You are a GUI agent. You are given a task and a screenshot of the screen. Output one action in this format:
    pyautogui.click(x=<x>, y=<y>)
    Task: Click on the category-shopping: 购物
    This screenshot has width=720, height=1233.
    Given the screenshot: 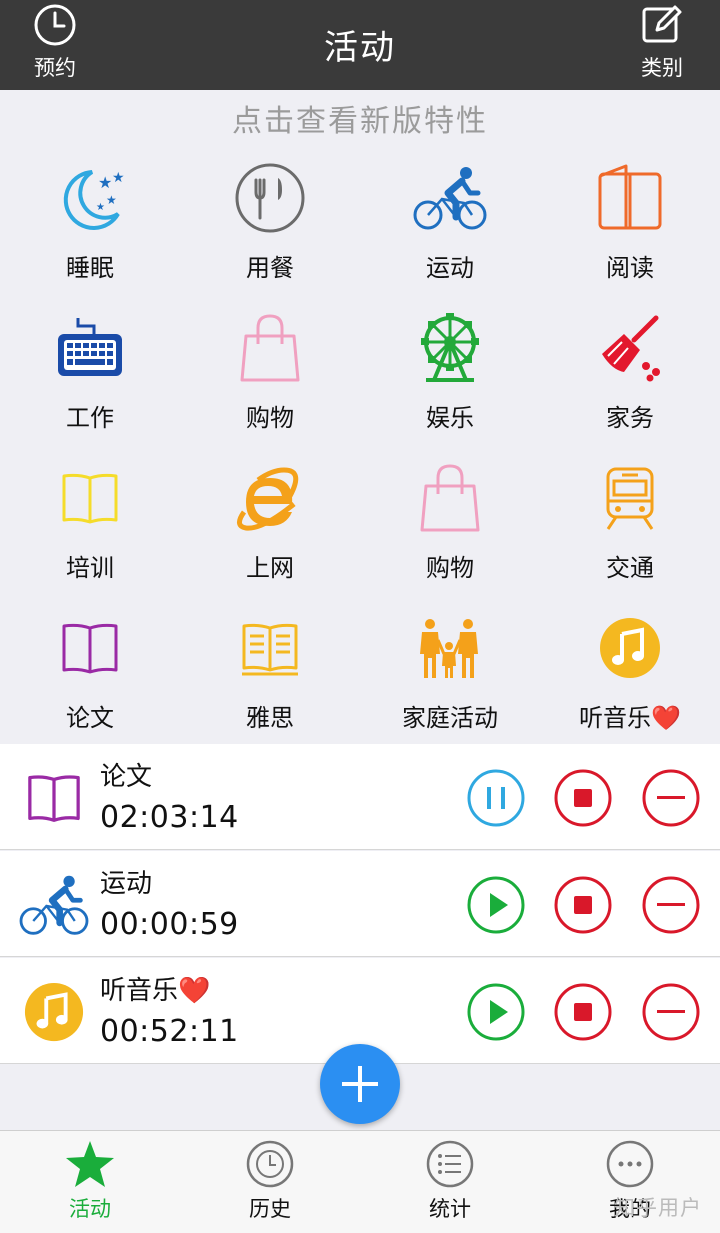 What is the action you would take?
    pyautogui.click(x=270, y=370)
    